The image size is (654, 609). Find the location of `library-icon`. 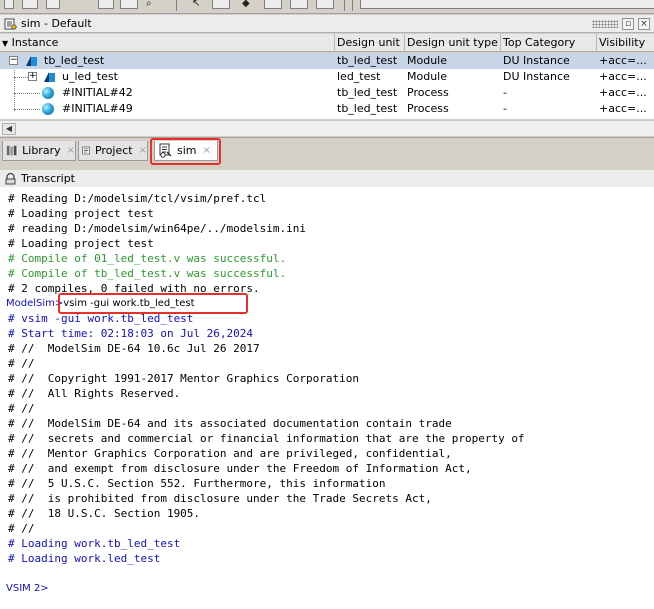

library-icon is located at coordinates (11, 150).